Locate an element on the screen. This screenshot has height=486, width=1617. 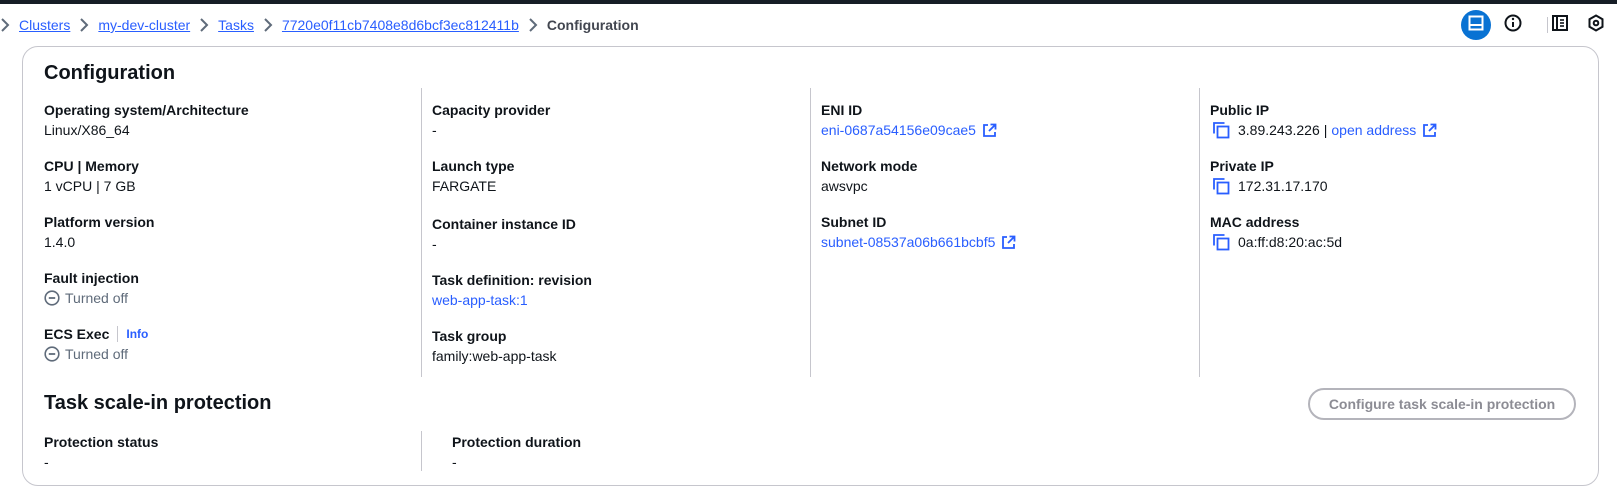
breadcrumb-tasks: Tasks is located at coordinates (236, 25).